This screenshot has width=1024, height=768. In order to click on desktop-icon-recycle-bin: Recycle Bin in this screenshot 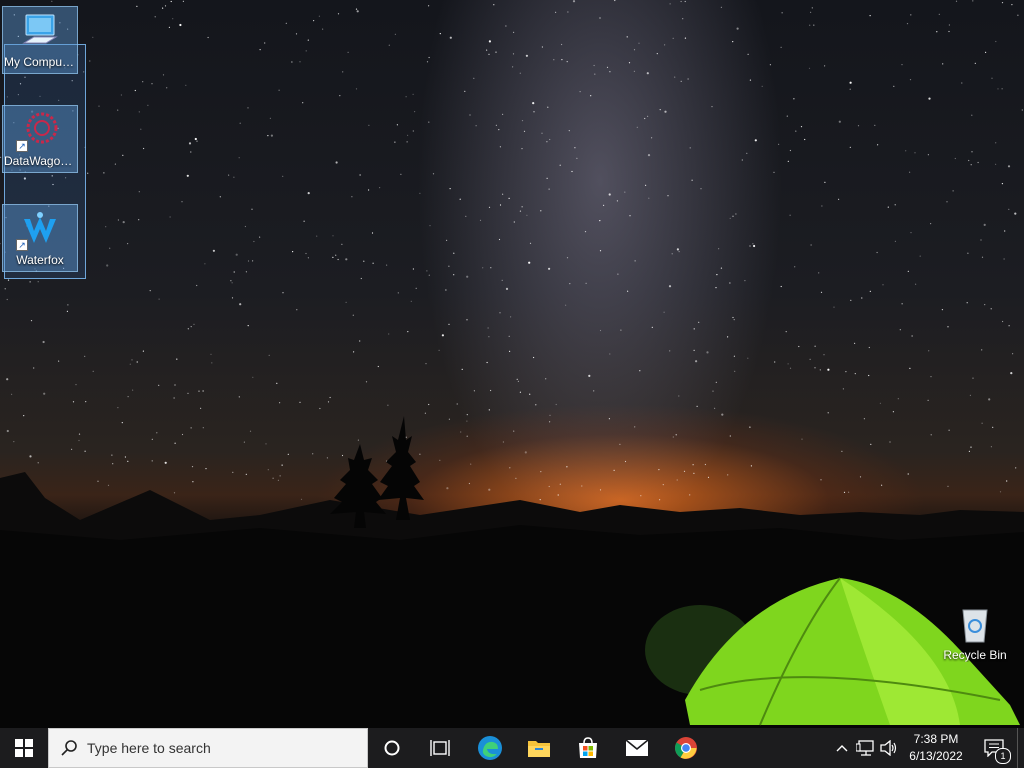, I will do `click(975, 634)`.